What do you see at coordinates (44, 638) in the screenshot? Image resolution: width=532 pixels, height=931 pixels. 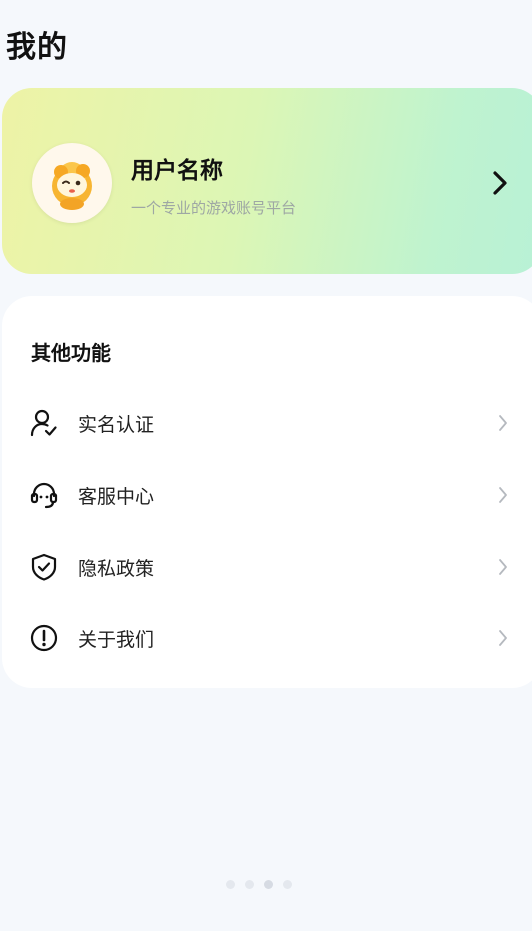 I see `info-circle-icon` at bounding box center [44, 638].